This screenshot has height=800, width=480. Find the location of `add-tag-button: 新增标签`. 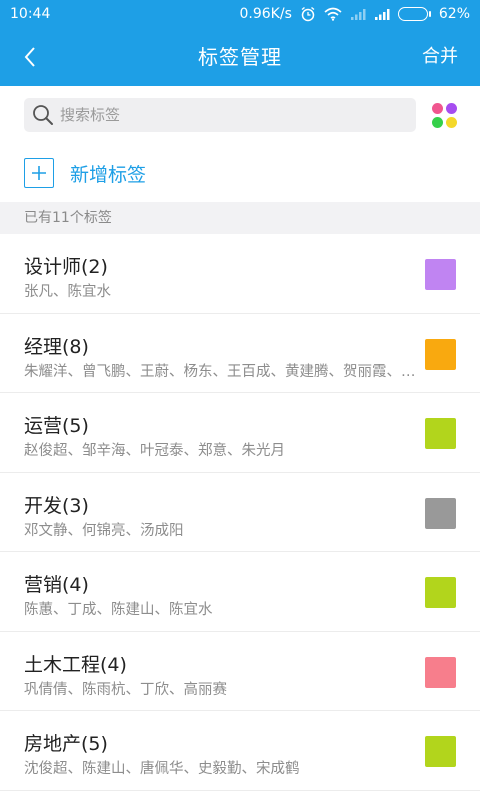

add-tag-button: 新增标签 is located at coordinates (240, 173).